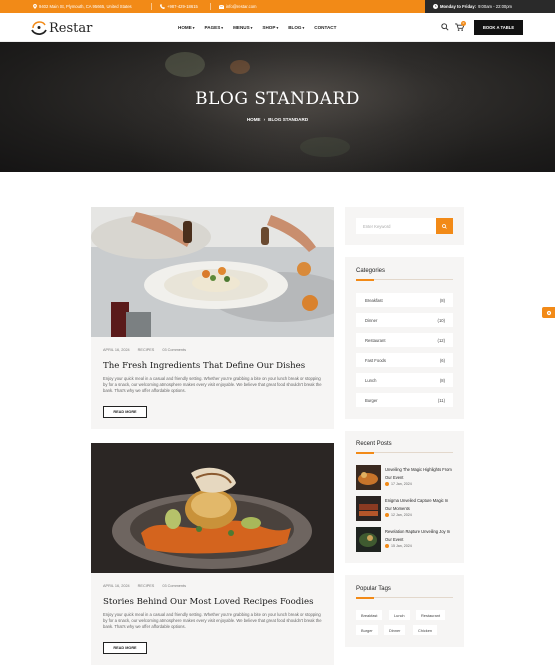 This screenshot has height=665, width=555. What do you see at coordinates (431, 615) in the screenshot?
I see `tag-item: Restaurant` at bounding box center [431, 615].